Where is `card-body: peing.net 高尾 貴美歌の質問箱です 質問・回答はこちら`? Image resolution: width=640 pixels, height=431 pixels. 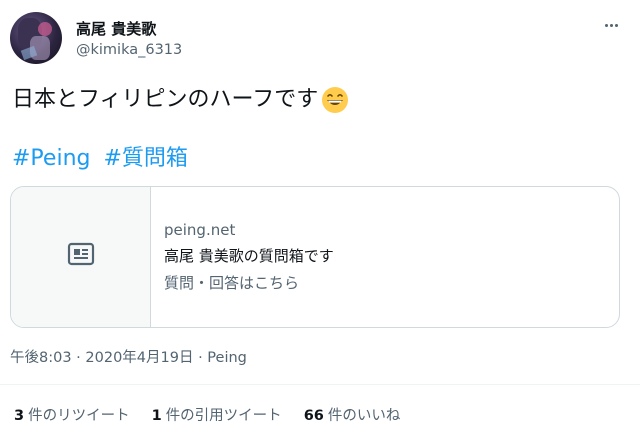 card-body: peing.net 高尾 貴美歌の質問箱です 質問・回答はこちら is located at coordinates (242, 257).